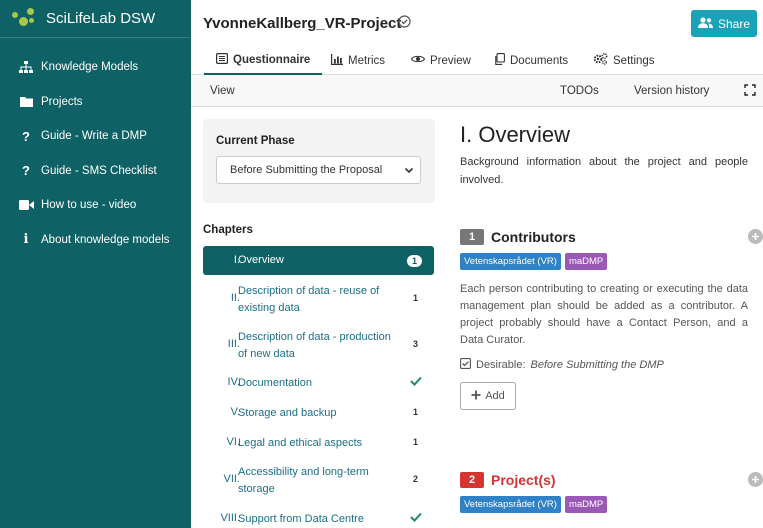  I want to click on question-header: 1 Contributors, so click(611, 237).